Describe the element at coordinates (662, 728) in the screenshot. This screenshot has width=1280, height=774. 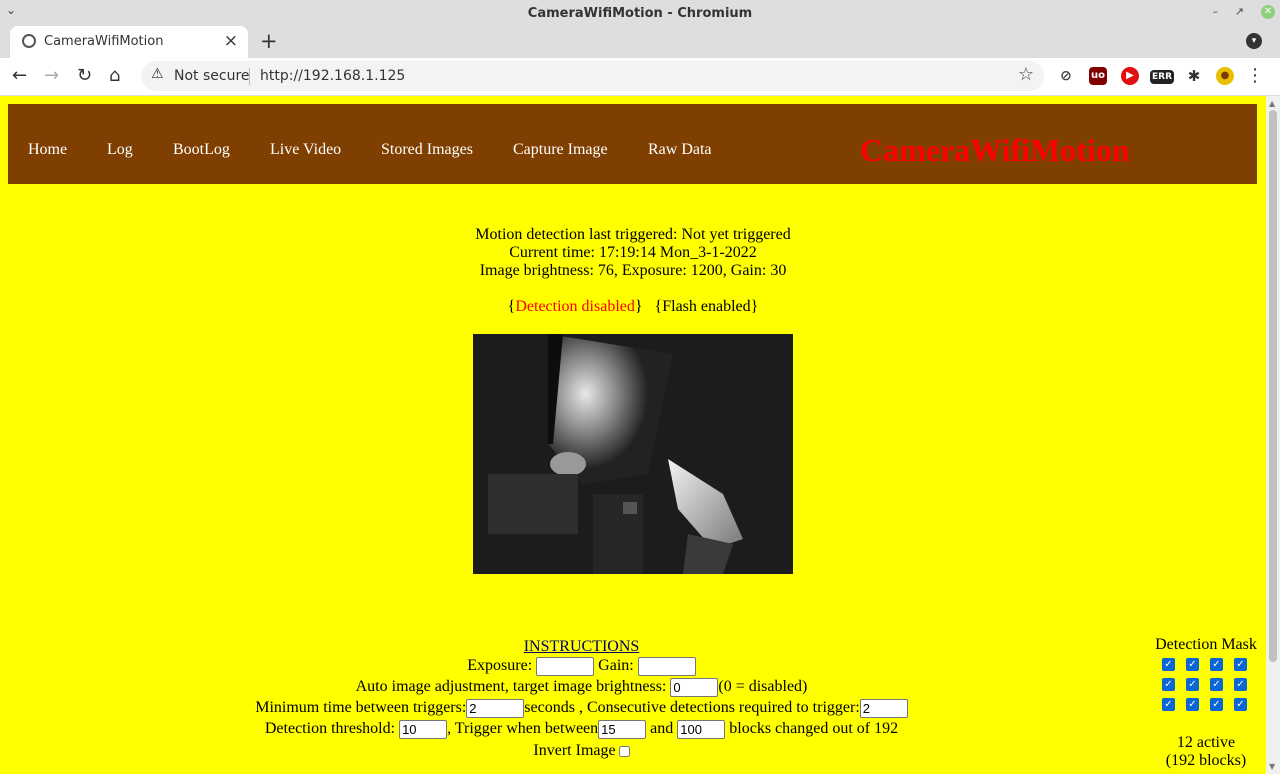
I see `and-label: and` at that location.